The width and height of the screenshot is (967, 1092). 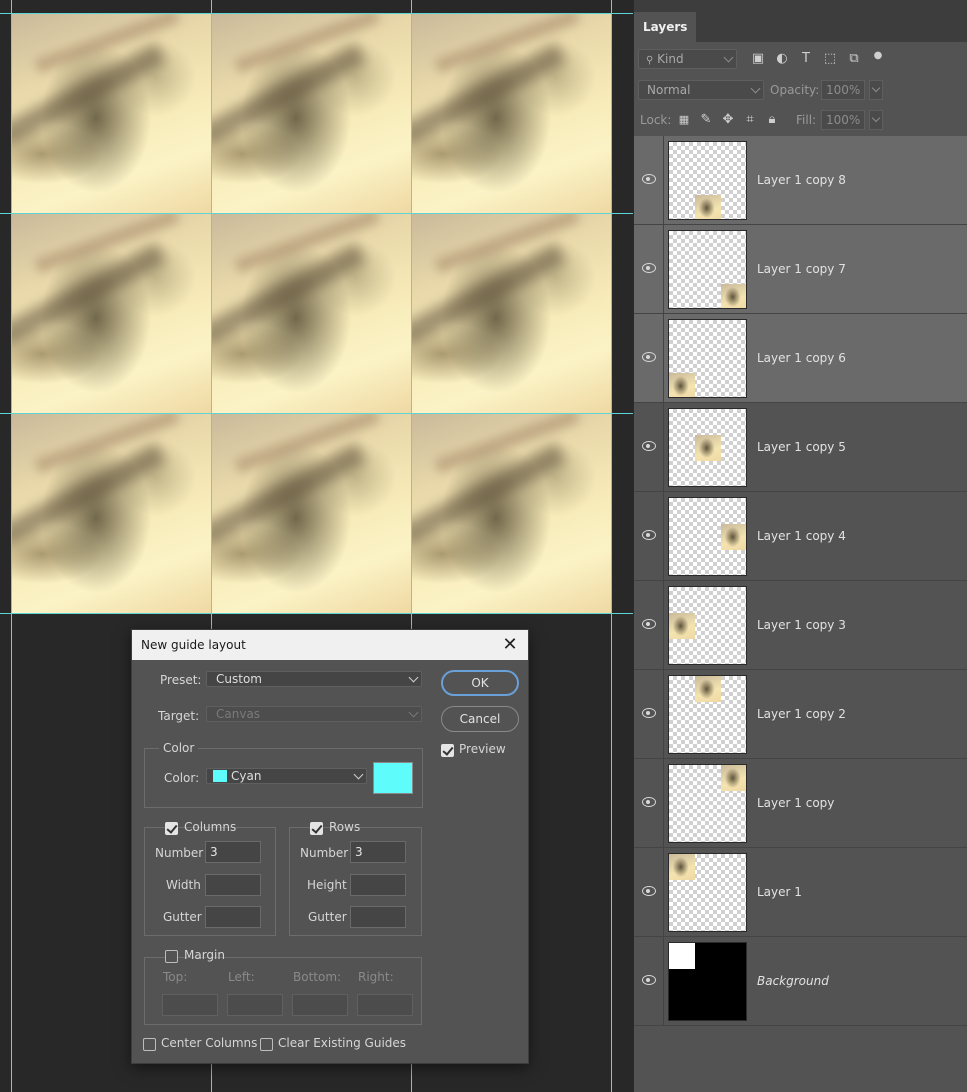 What do you see at coordinates (728, 120) in the screenshot?
I see `lock-position-icon: ✥` at bounding box center [728, 120].